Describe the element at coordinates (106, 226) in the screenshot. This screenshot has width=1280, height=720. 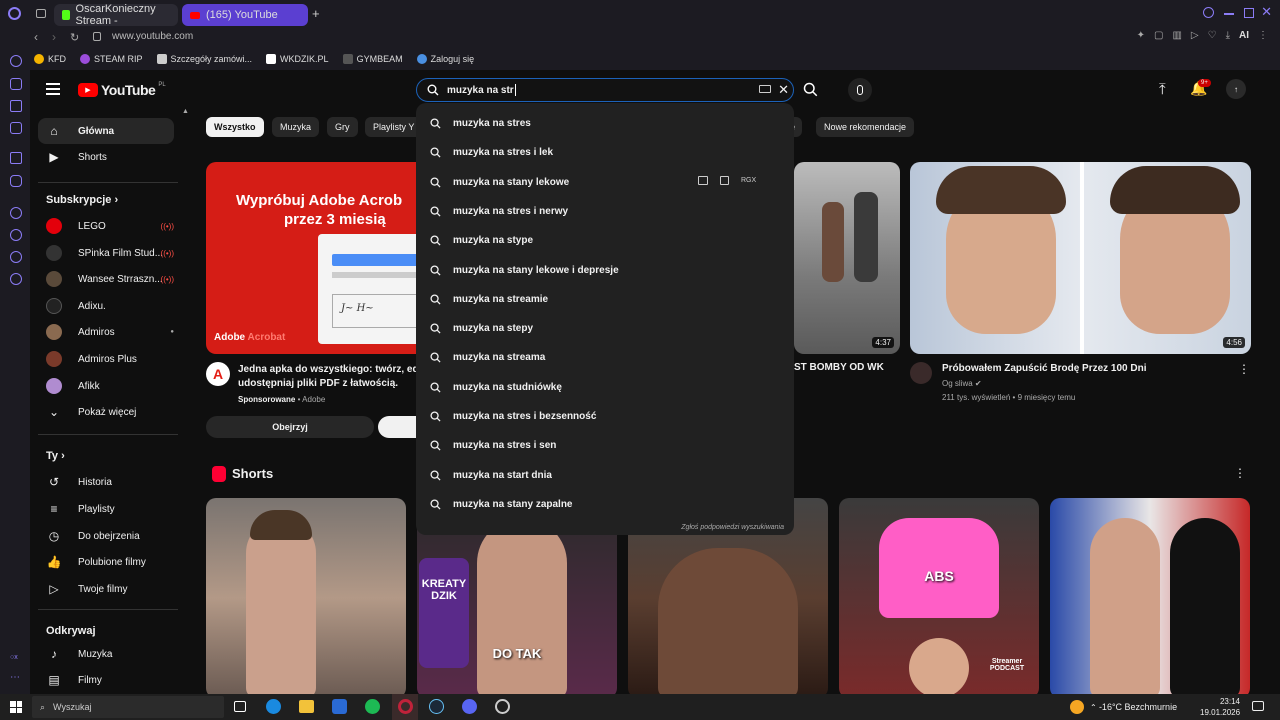
I see `subscription-lego: LEGO ((•))` at that location.